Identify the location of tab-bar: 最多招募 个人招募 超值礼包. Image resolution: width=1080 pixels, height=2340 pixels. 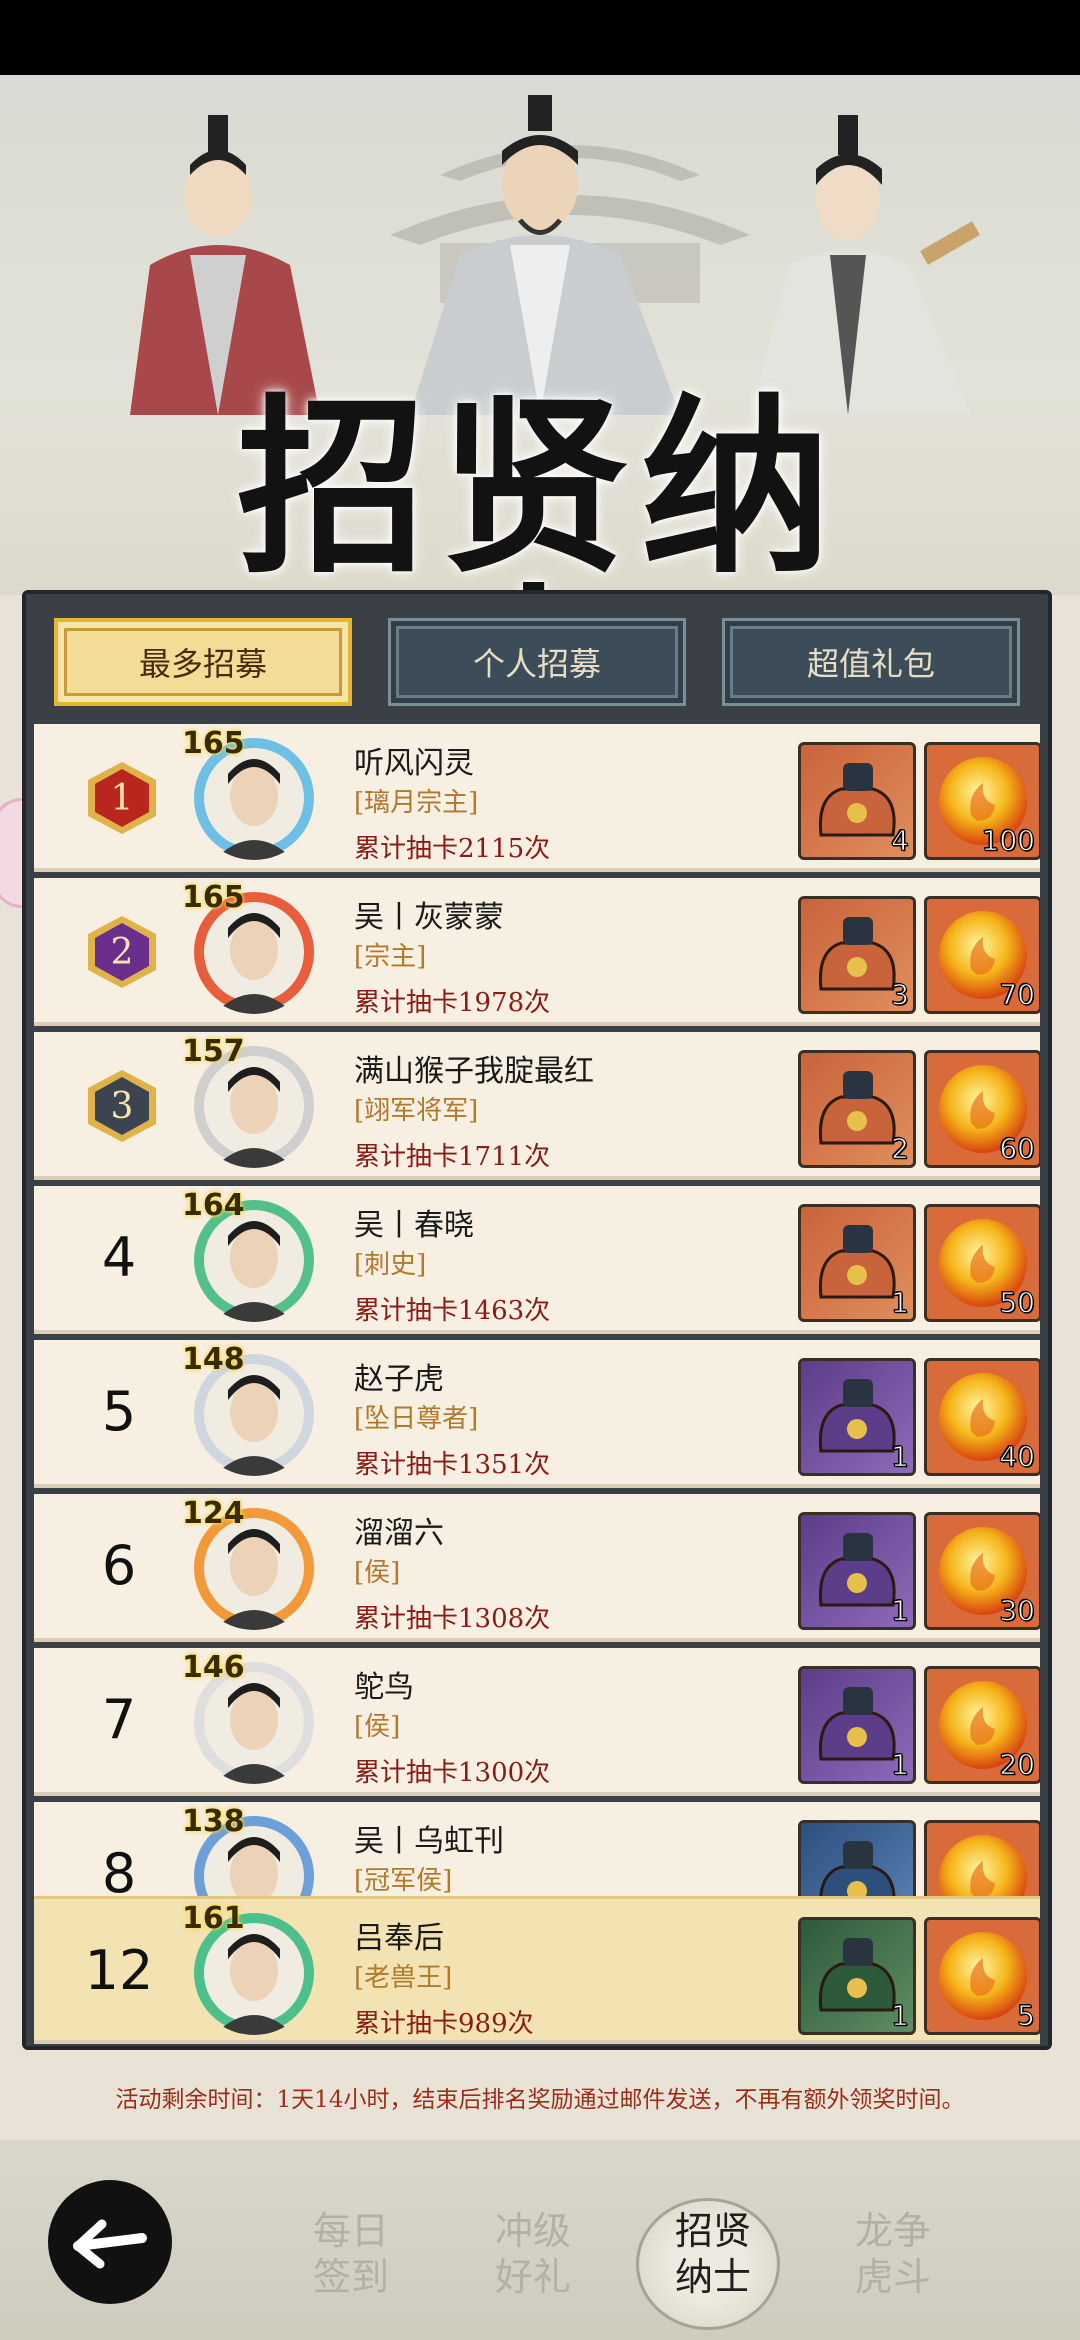
(537, 653).